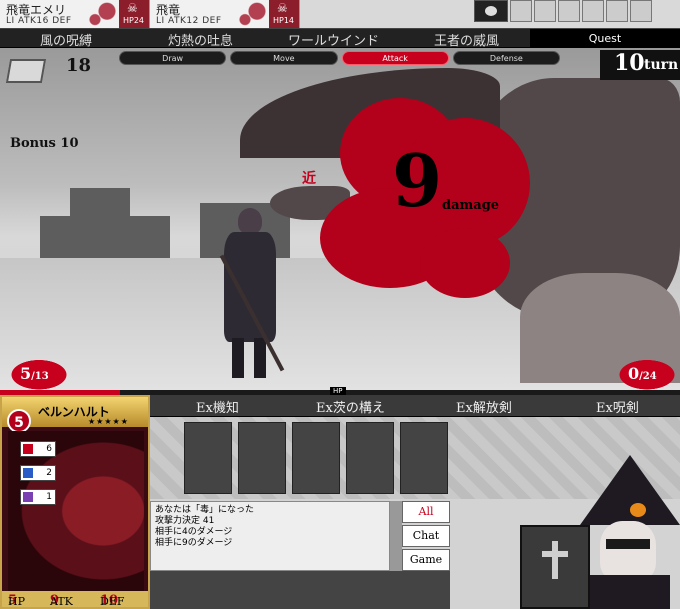 The height and width of the screenshot is (609, 680). I want to click on witch-robe, so click(630, 592).